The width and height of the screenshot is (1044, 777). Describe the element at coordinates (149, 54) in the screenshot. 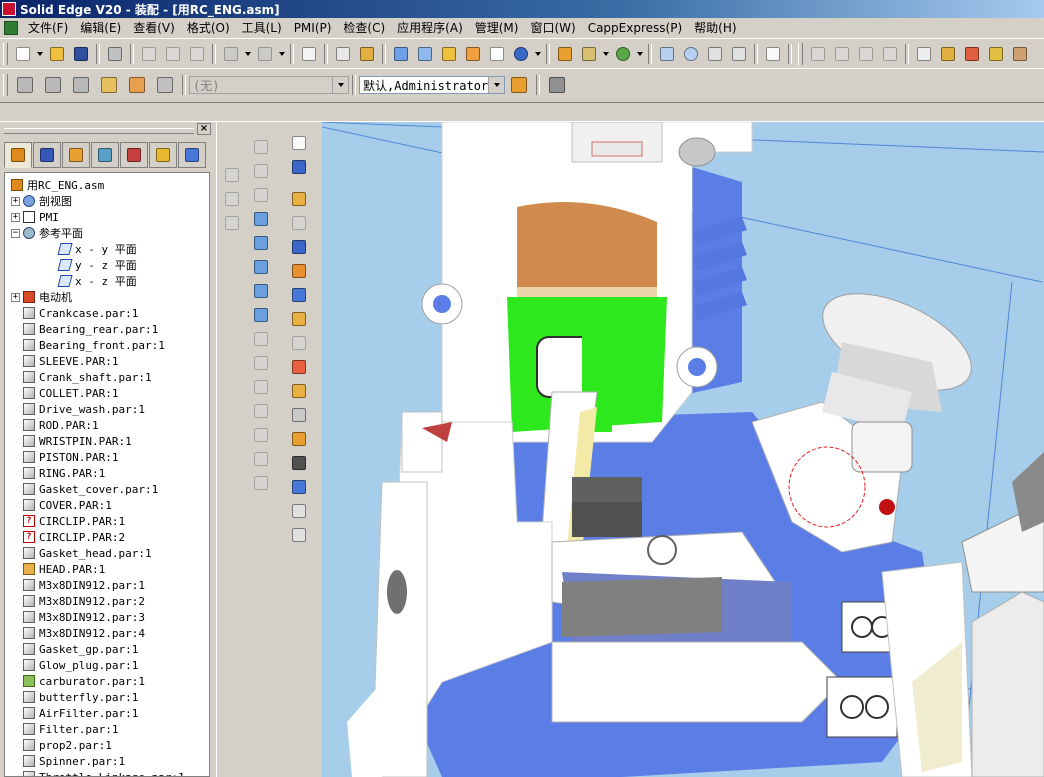

I see `cut-button` at that location.